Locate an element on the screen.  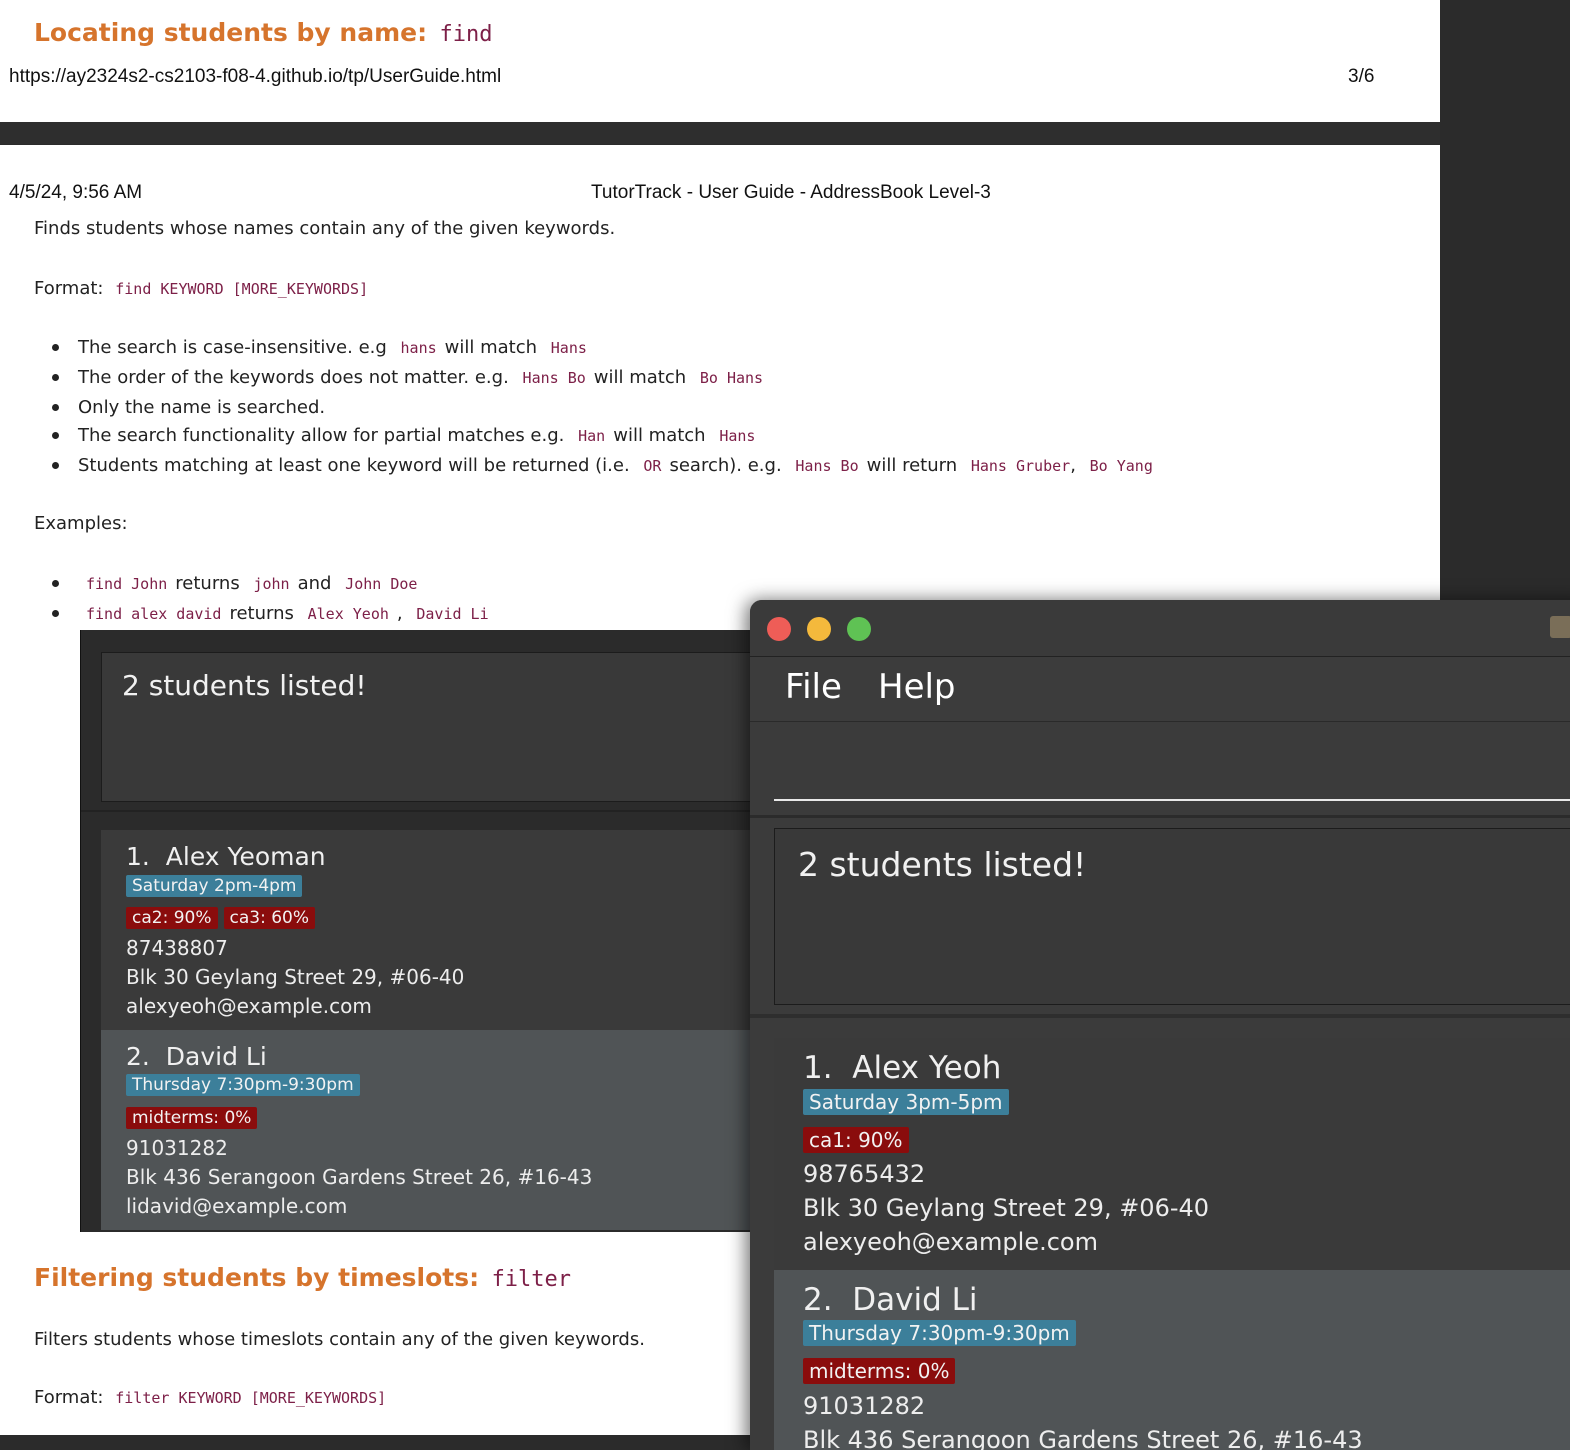
student-name: 1. Alex Yeoman is located at coordinates (226, 856).